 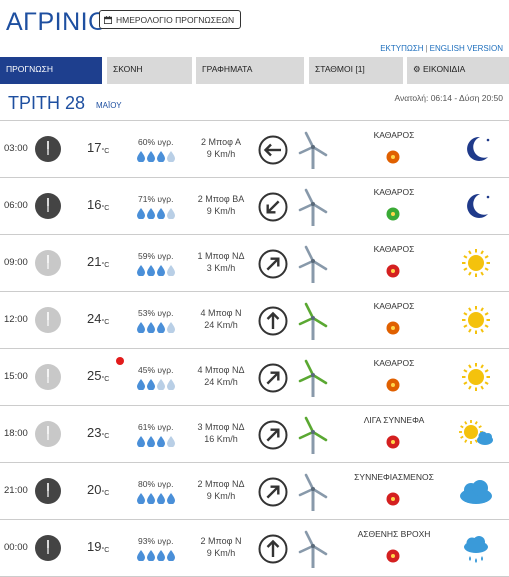 What do you see at coordinates (221, 319) in the screenshot?
I see `row-wind: 4 Μποφ Ν 24 Km/h` at bounding box center [221, 319].